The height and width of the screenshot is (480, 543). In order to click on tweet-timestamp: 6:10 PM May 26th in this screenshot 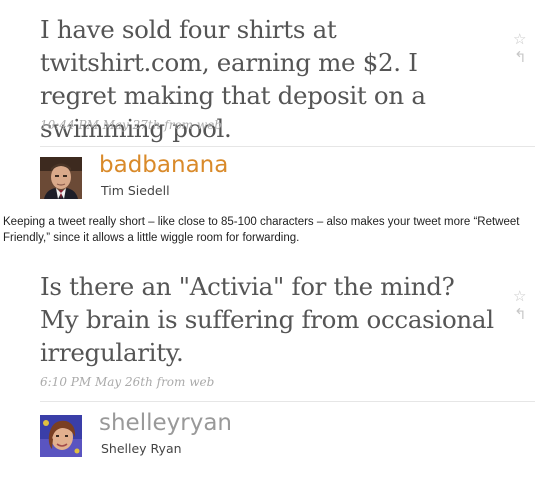, I will do `click(96, 382)`.